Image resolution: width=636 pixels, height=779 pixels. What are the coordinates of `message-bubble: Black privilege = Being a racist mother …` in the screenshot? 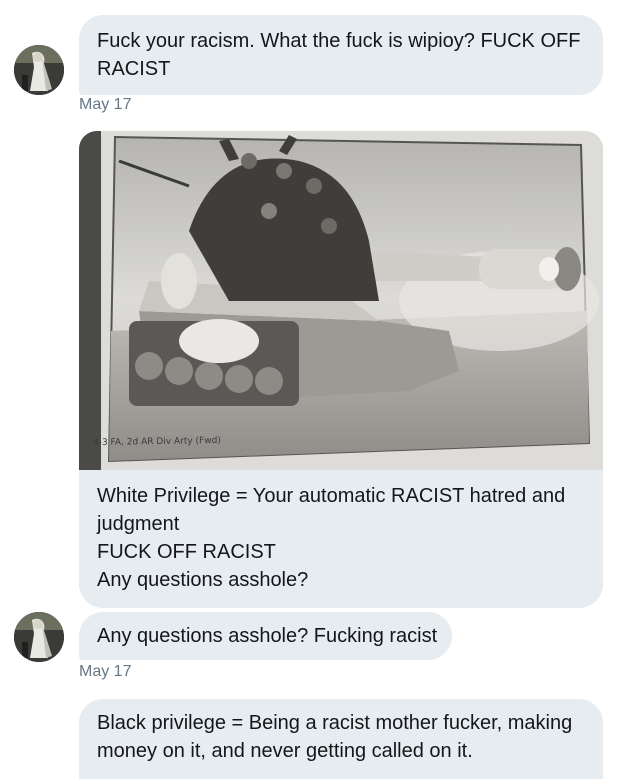 It's located at (341, 739).